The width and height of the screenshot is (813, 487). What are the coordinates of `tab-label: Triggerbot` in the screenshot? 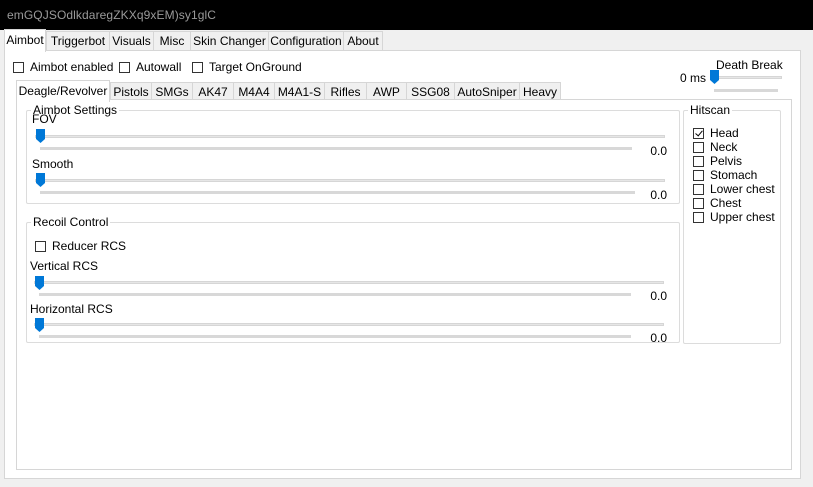 It's located at (78, 41).